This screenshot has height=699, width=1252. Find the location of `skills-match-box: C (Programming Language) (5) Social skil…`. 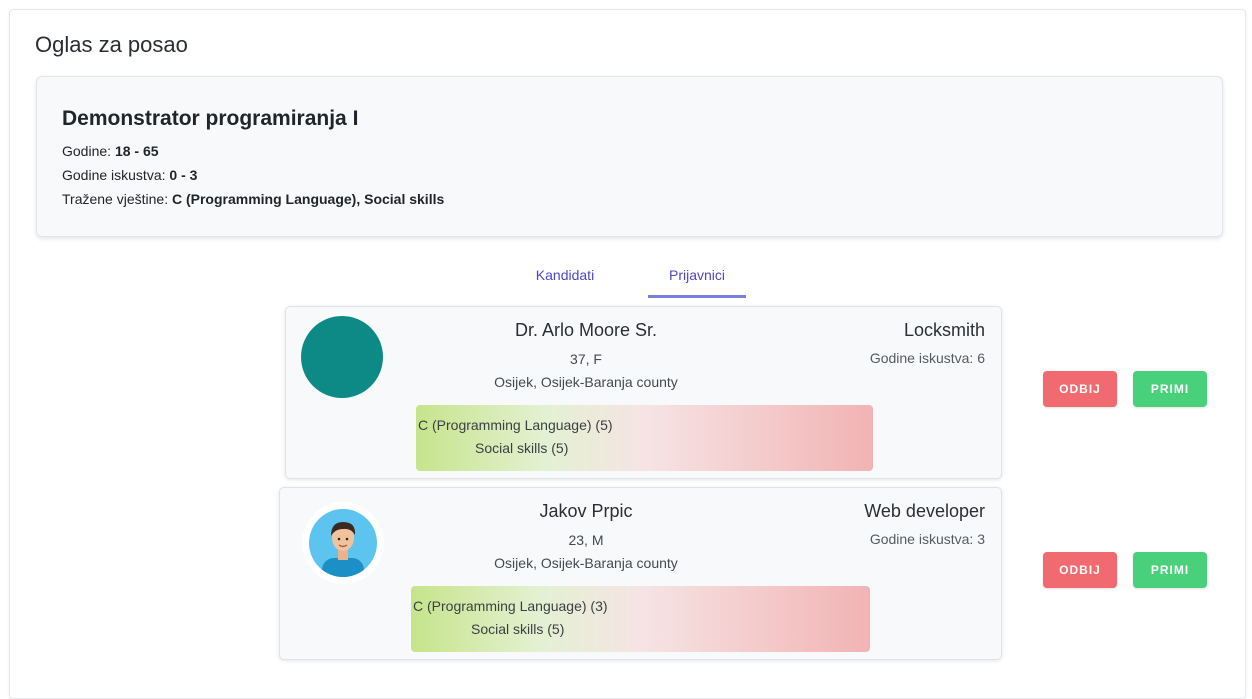

skills-match-box: C (Programming Language) (5) Social skil… is located at coordinates (644, 438).